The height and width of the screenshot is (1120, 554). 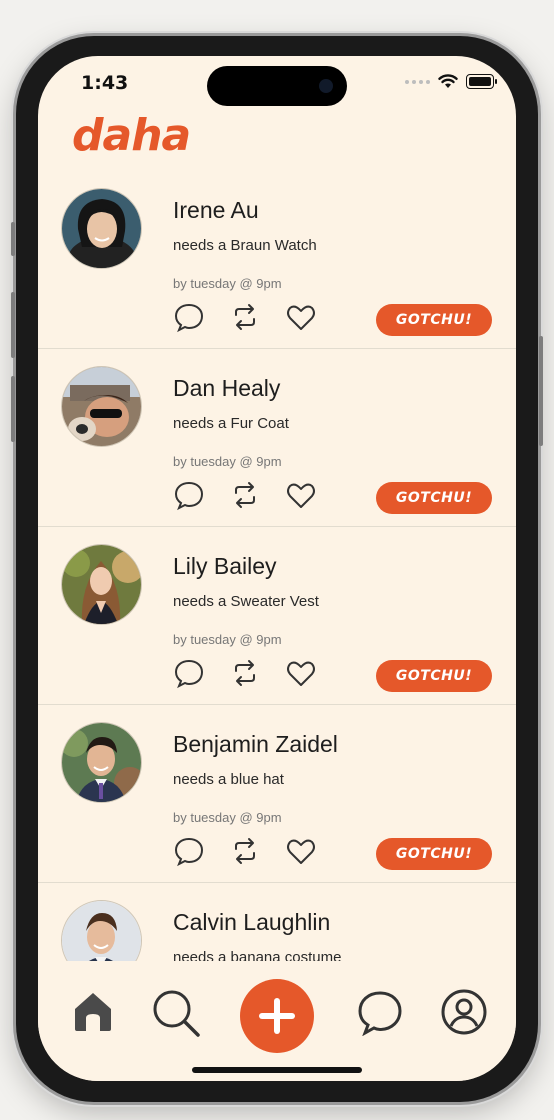 I want to click on battery-icon, so click(x=481, y=81).